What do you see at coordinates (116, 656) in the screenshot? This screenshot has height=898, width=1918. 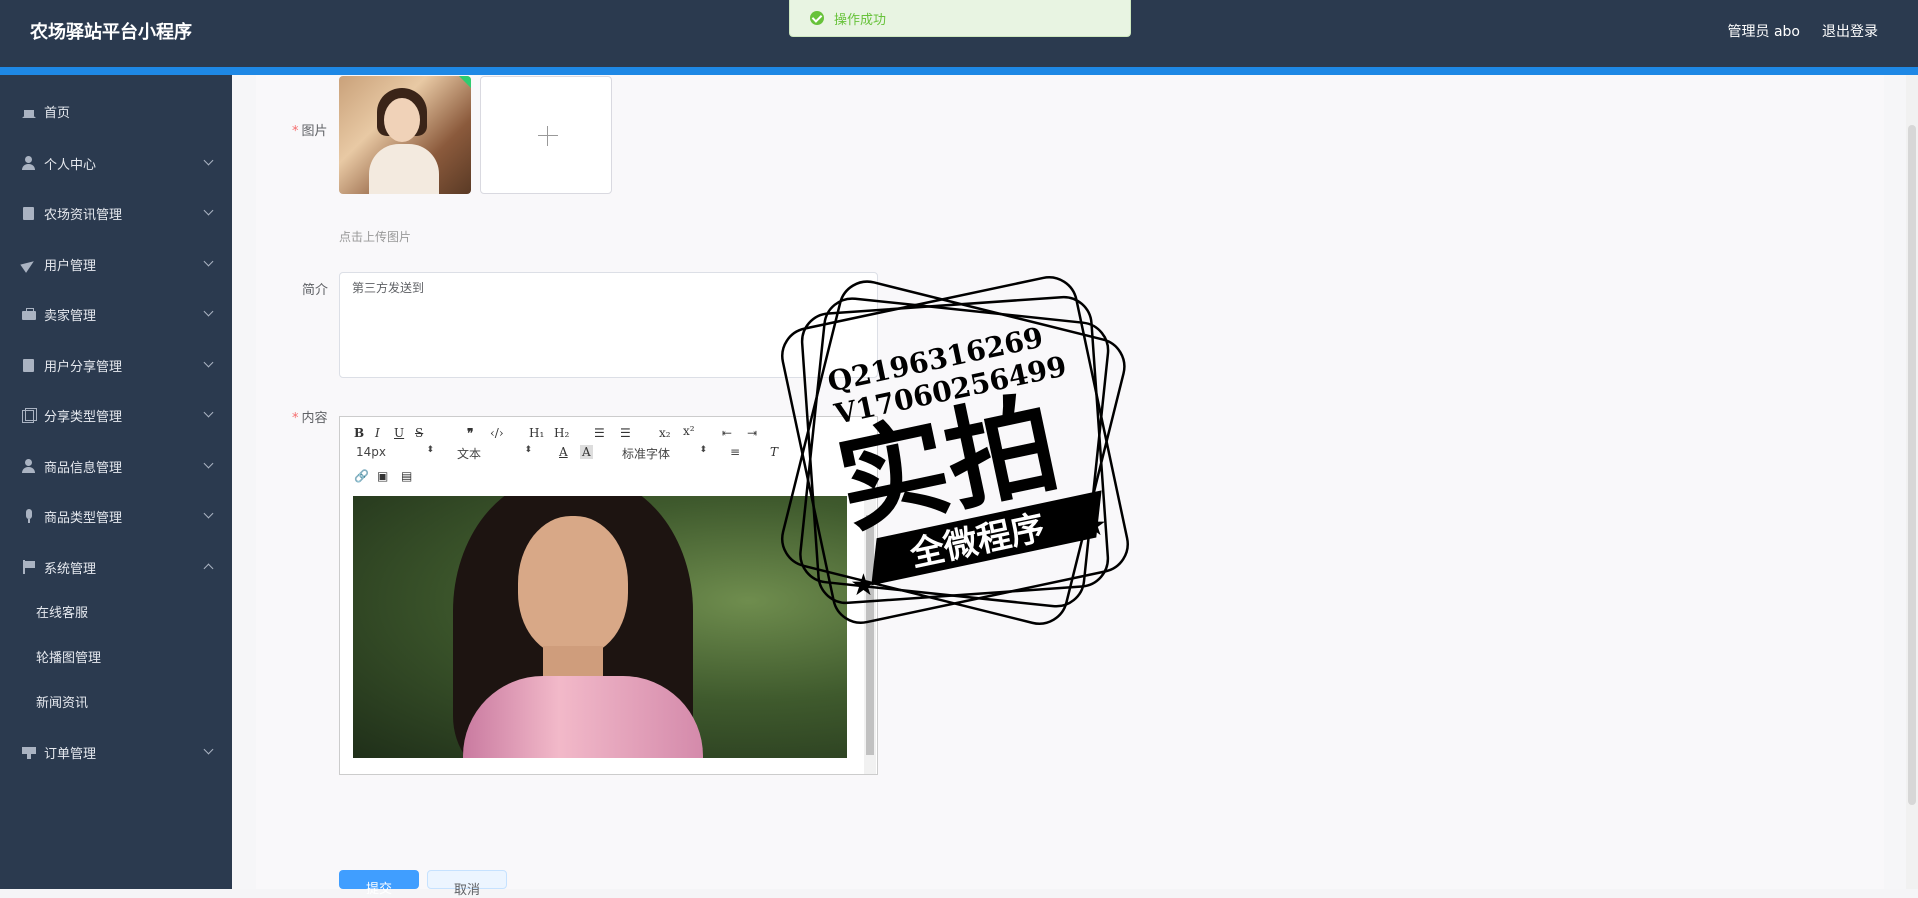 I see `sidebar-subitem-carousel: 轮播图管理` at bounding box center [116, 656].